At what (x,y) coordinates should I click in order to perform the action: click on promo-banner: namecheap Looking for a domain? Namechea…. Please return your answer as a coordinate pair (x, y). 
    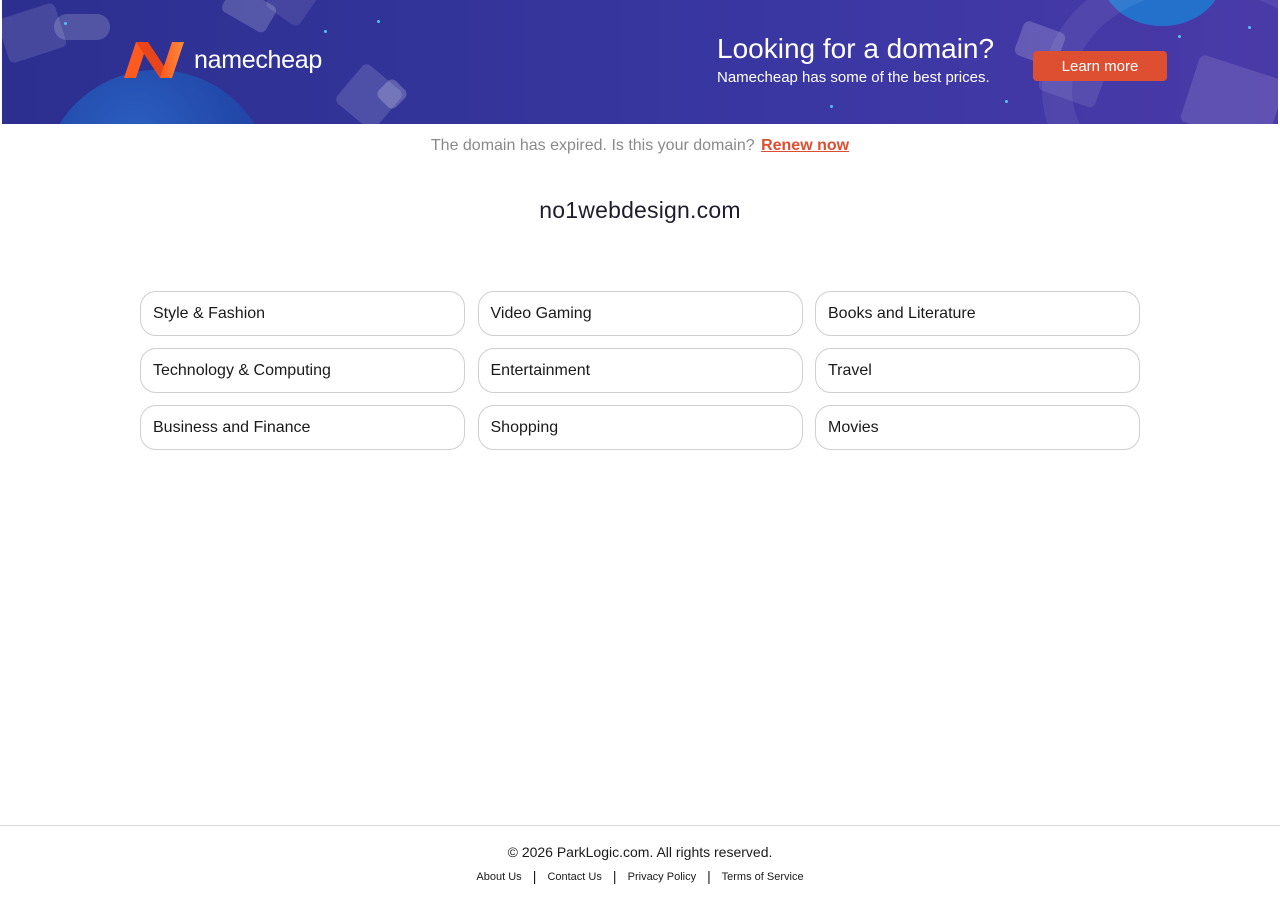
    Looking at the image, I should click on (640, 62).